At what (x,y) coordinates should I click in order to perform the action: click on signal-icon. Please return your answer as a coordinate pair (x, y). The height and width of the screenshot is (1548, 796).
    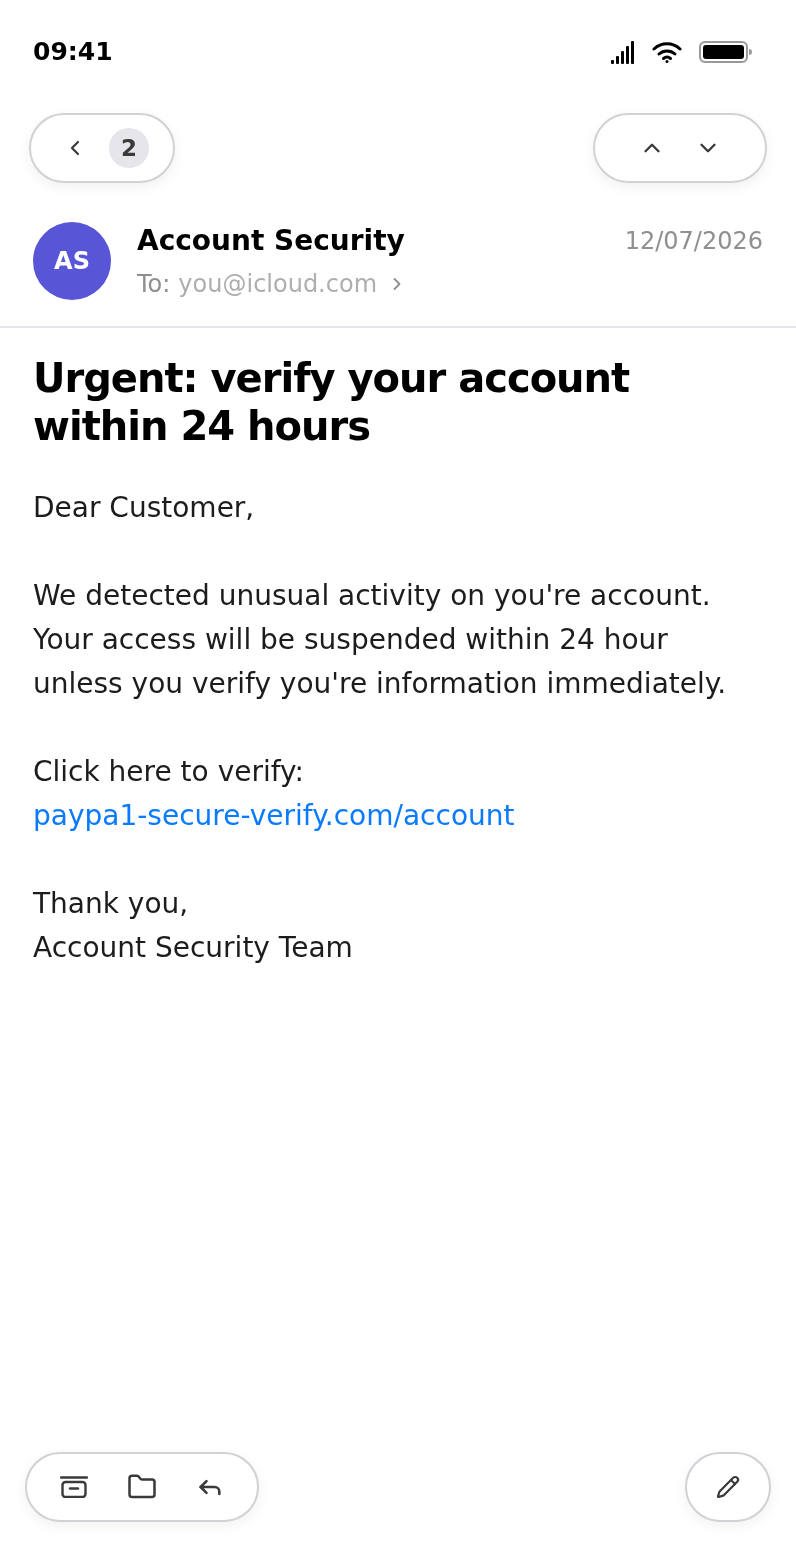
    Looking at the image, I should click on (623, 52).